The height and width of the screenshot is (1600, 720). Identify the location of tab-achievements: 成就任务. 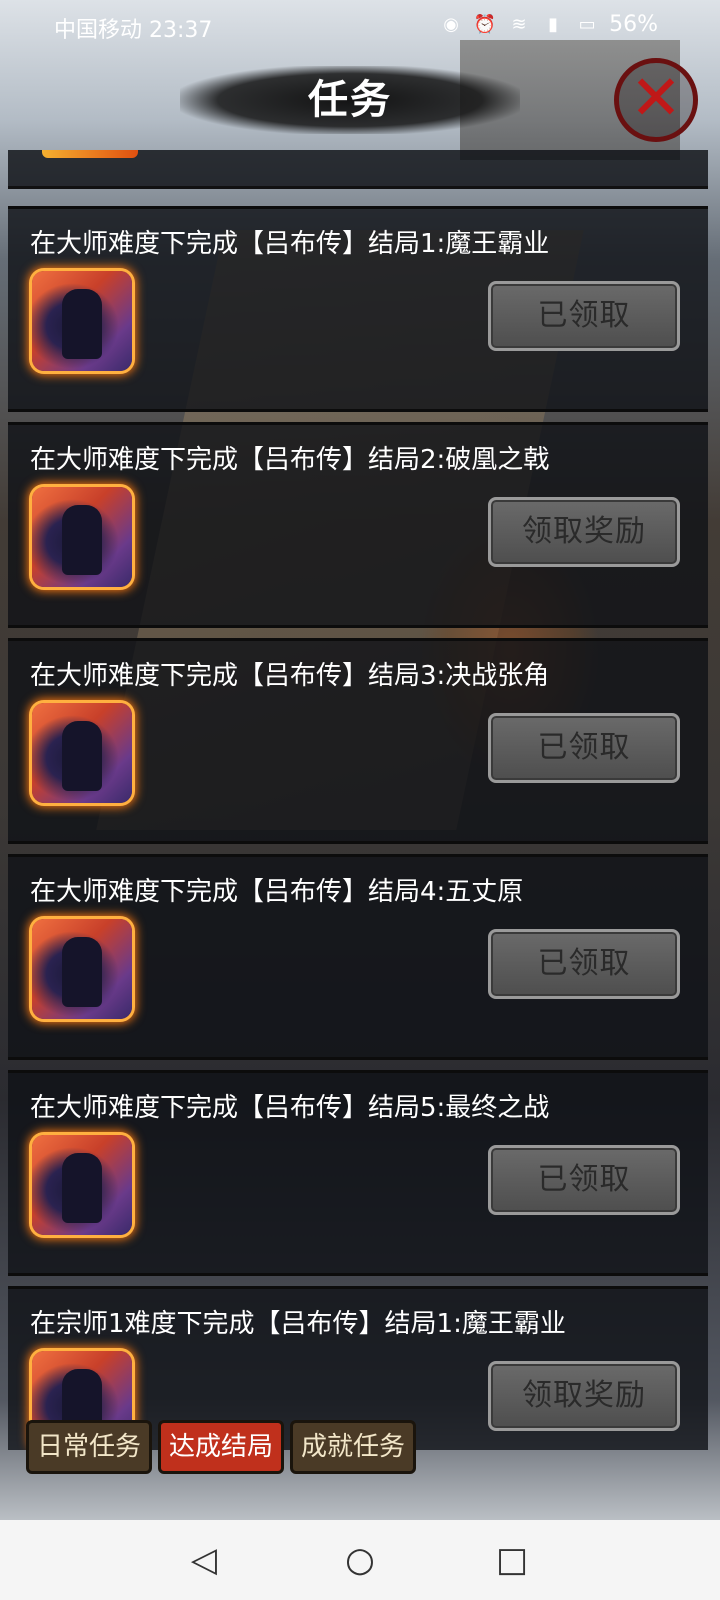
(353, 1447).